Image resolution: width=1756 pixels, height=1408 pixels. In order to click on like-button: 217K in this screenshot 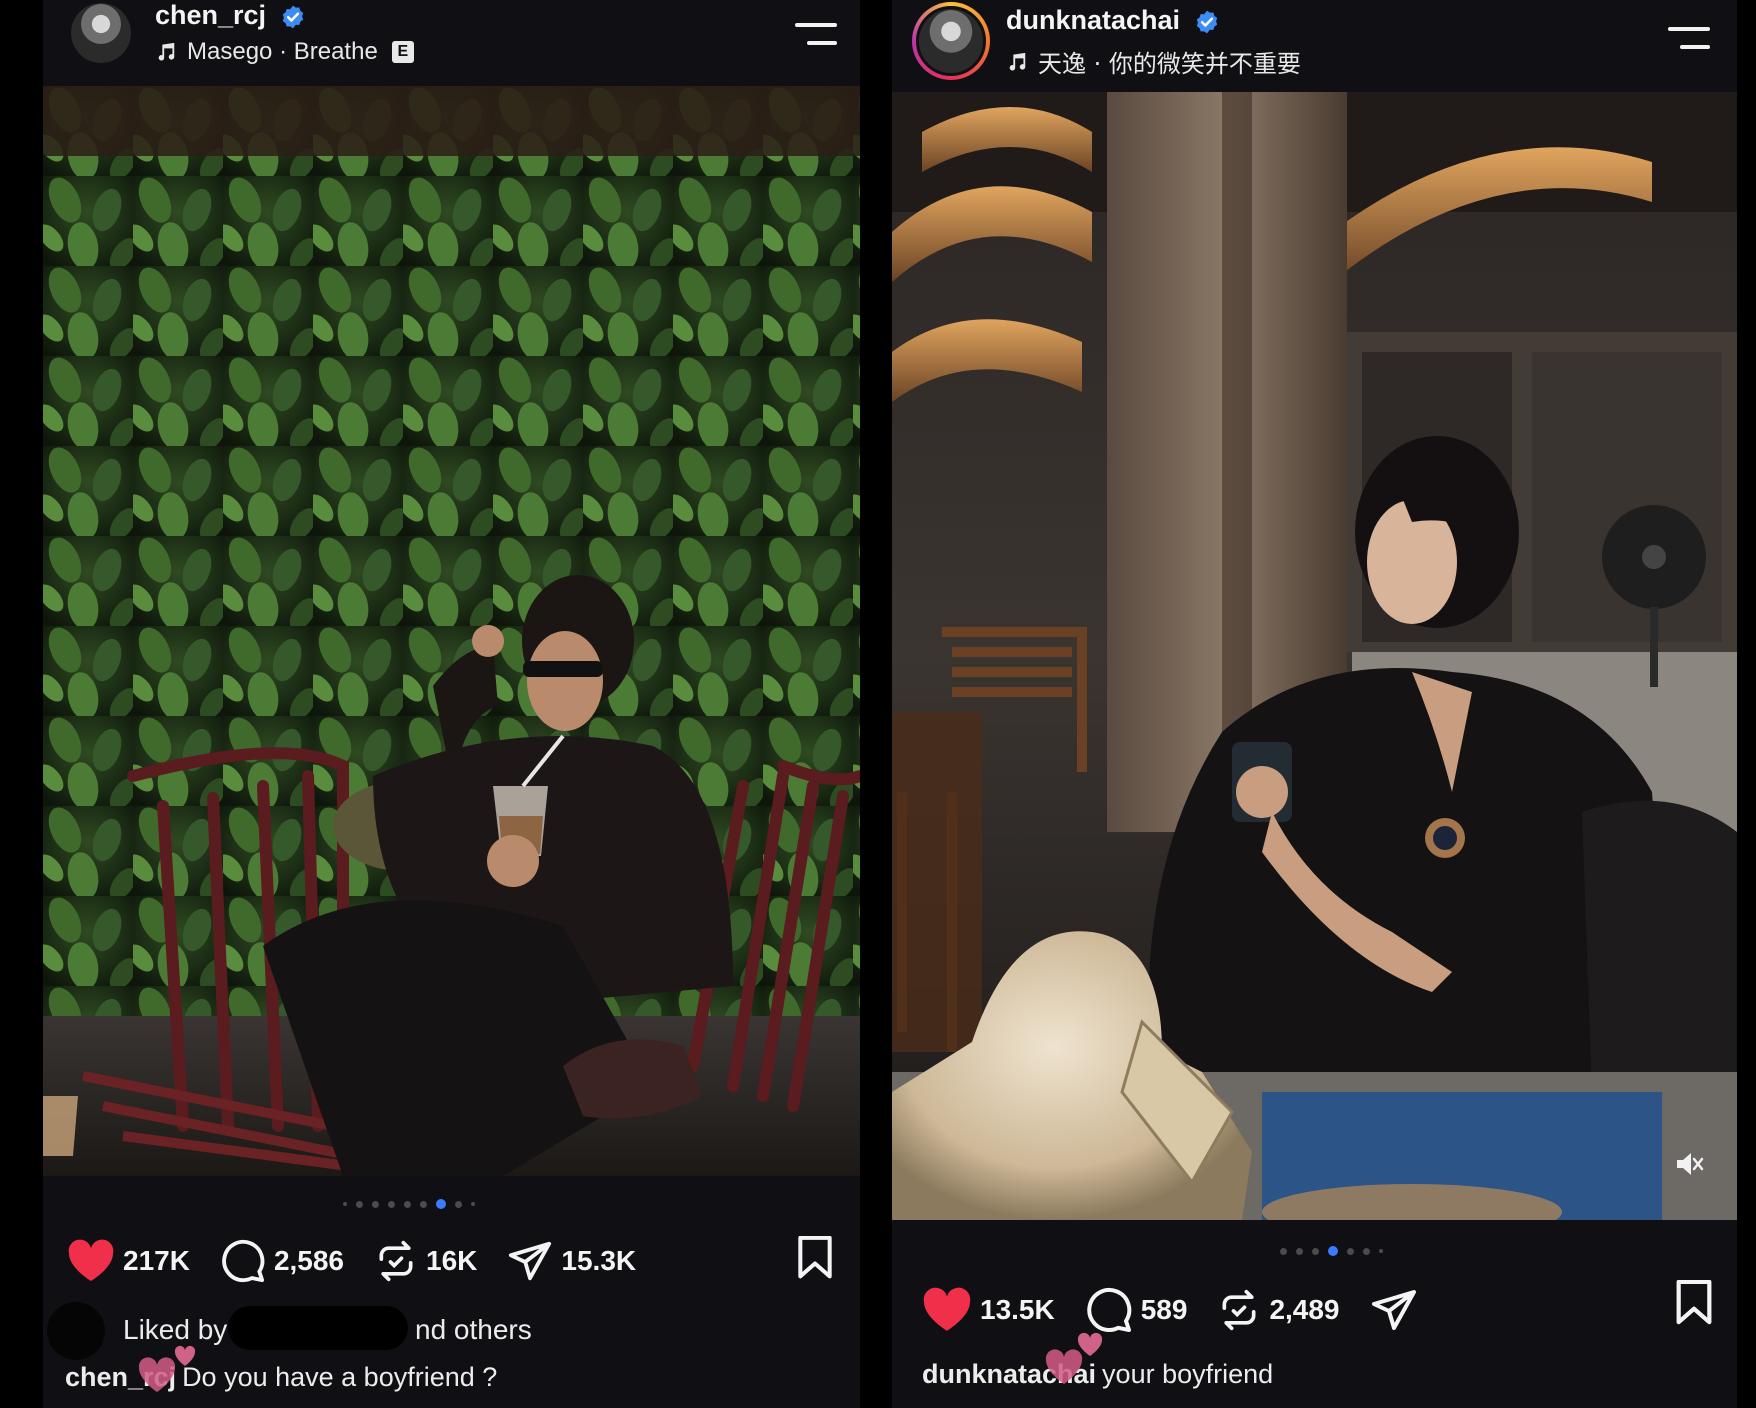, I will do `click(128, 1261)`.